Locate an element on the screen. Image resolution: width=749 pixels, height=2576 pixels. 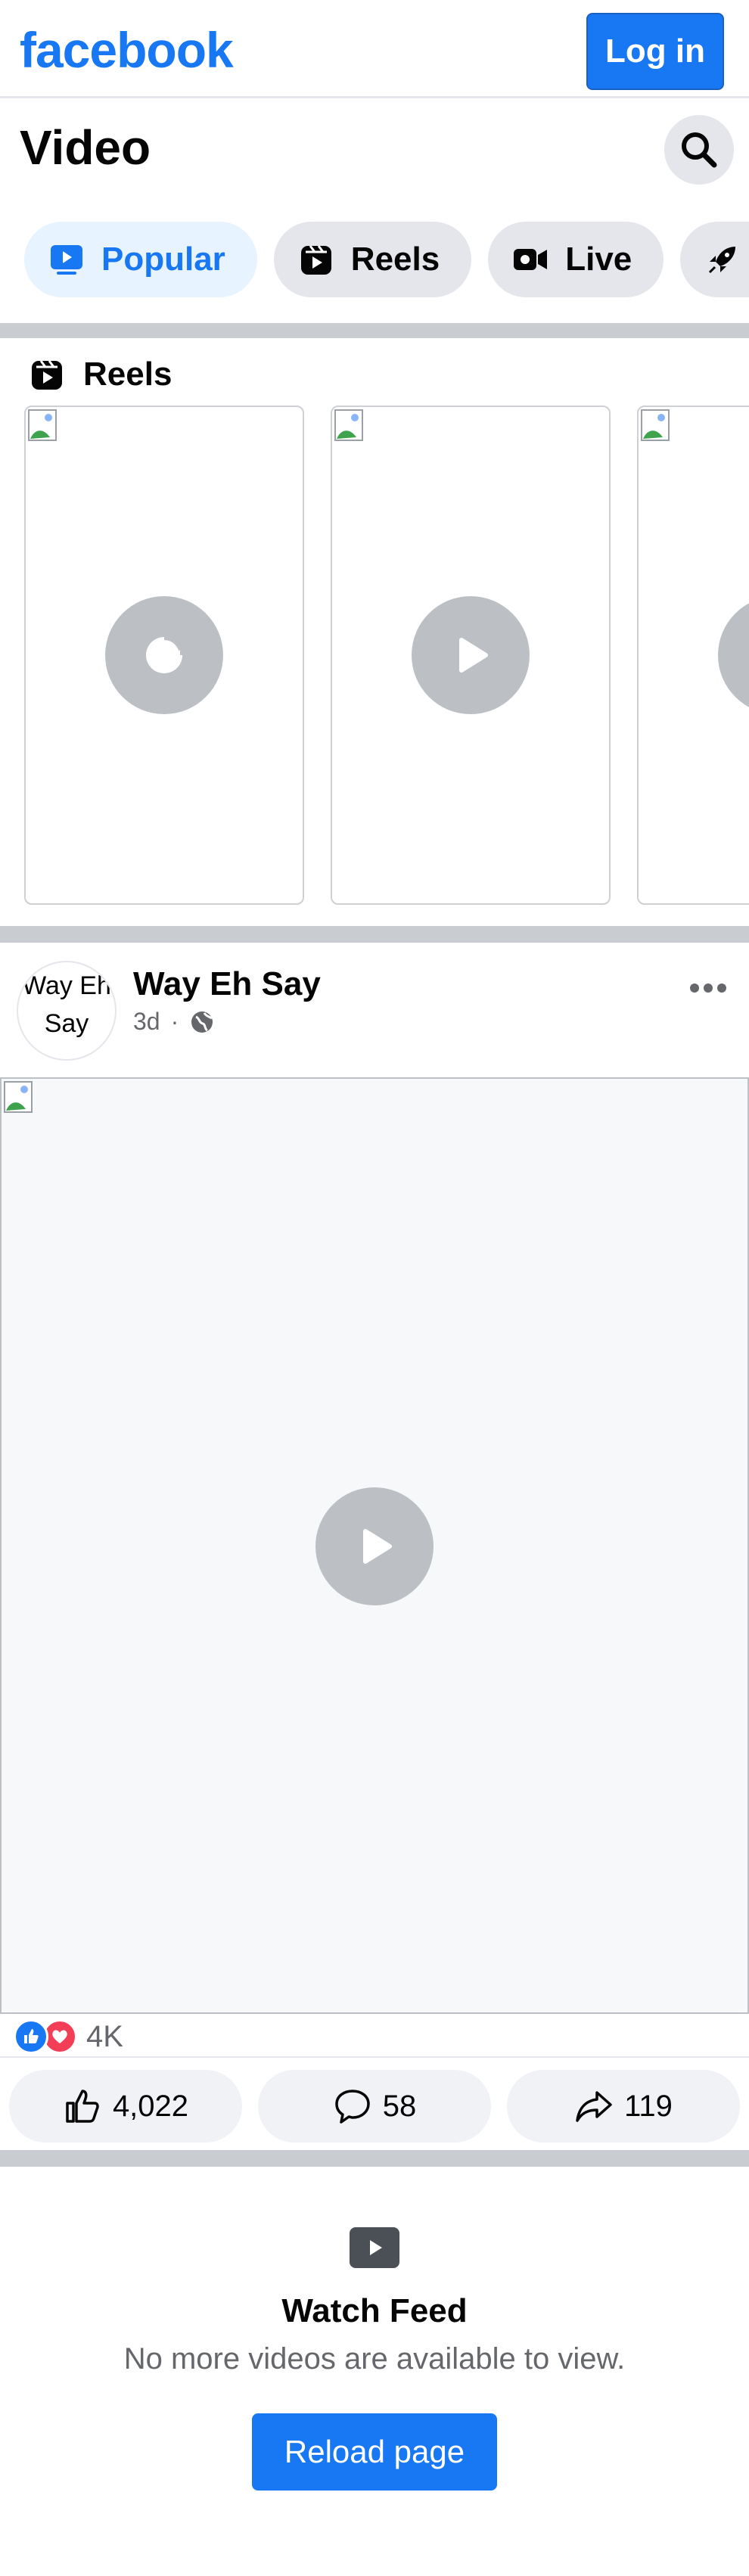
post-age: 3d is located at coordinates (146, 1022).